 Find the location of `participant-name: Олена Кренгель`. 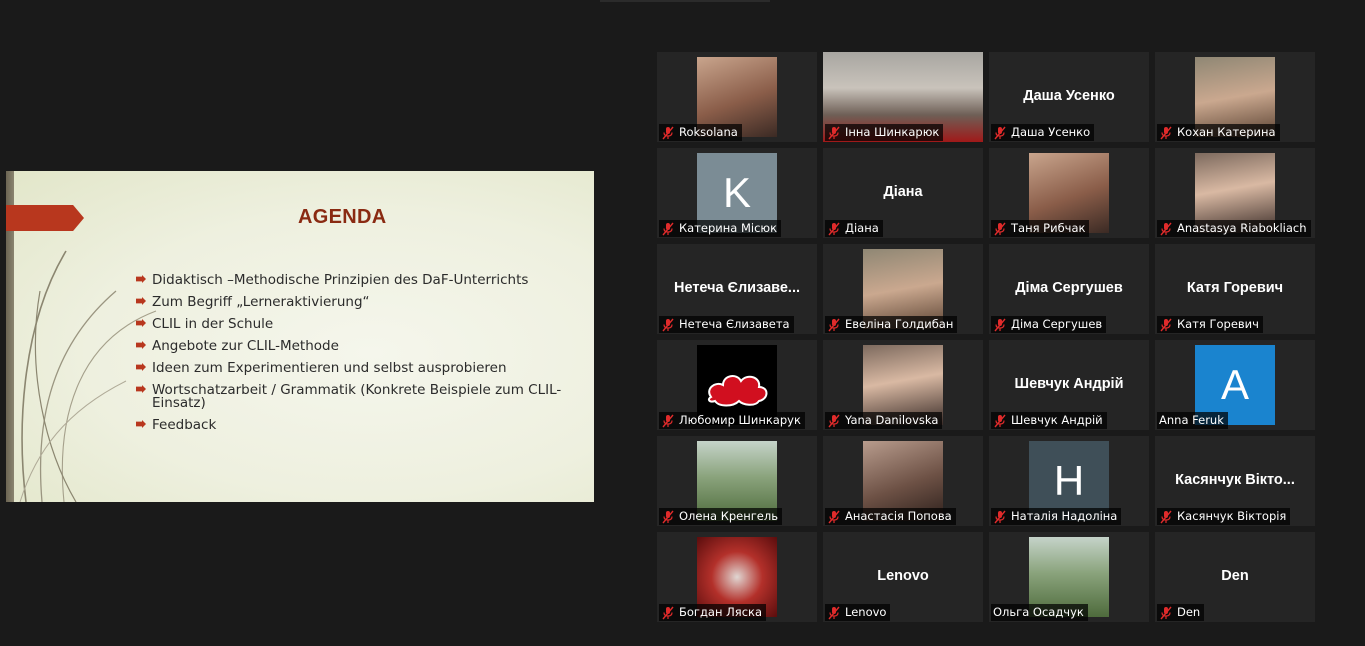

participant-name: Олена Кренгель is located at coordinates (729, 516).